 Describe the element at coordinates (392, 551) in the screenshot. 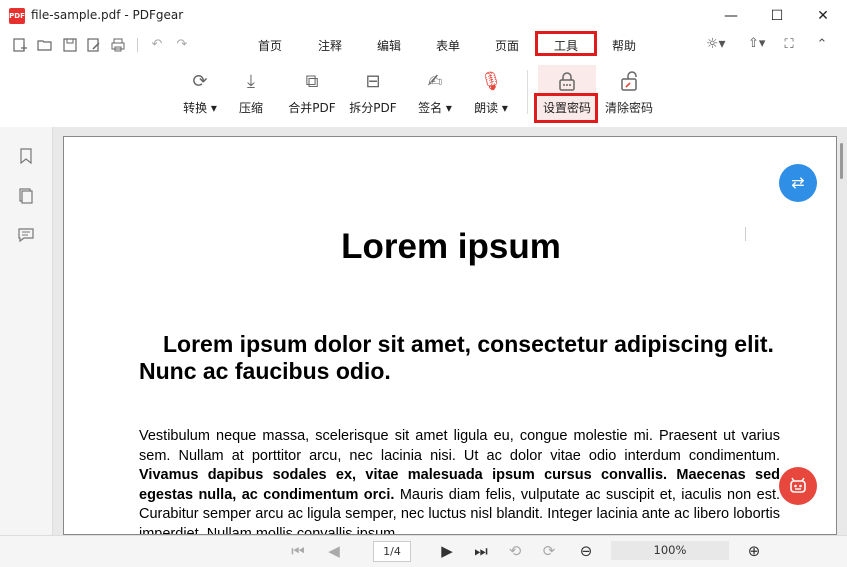

I see `page-number-input: 1/4` at that location.